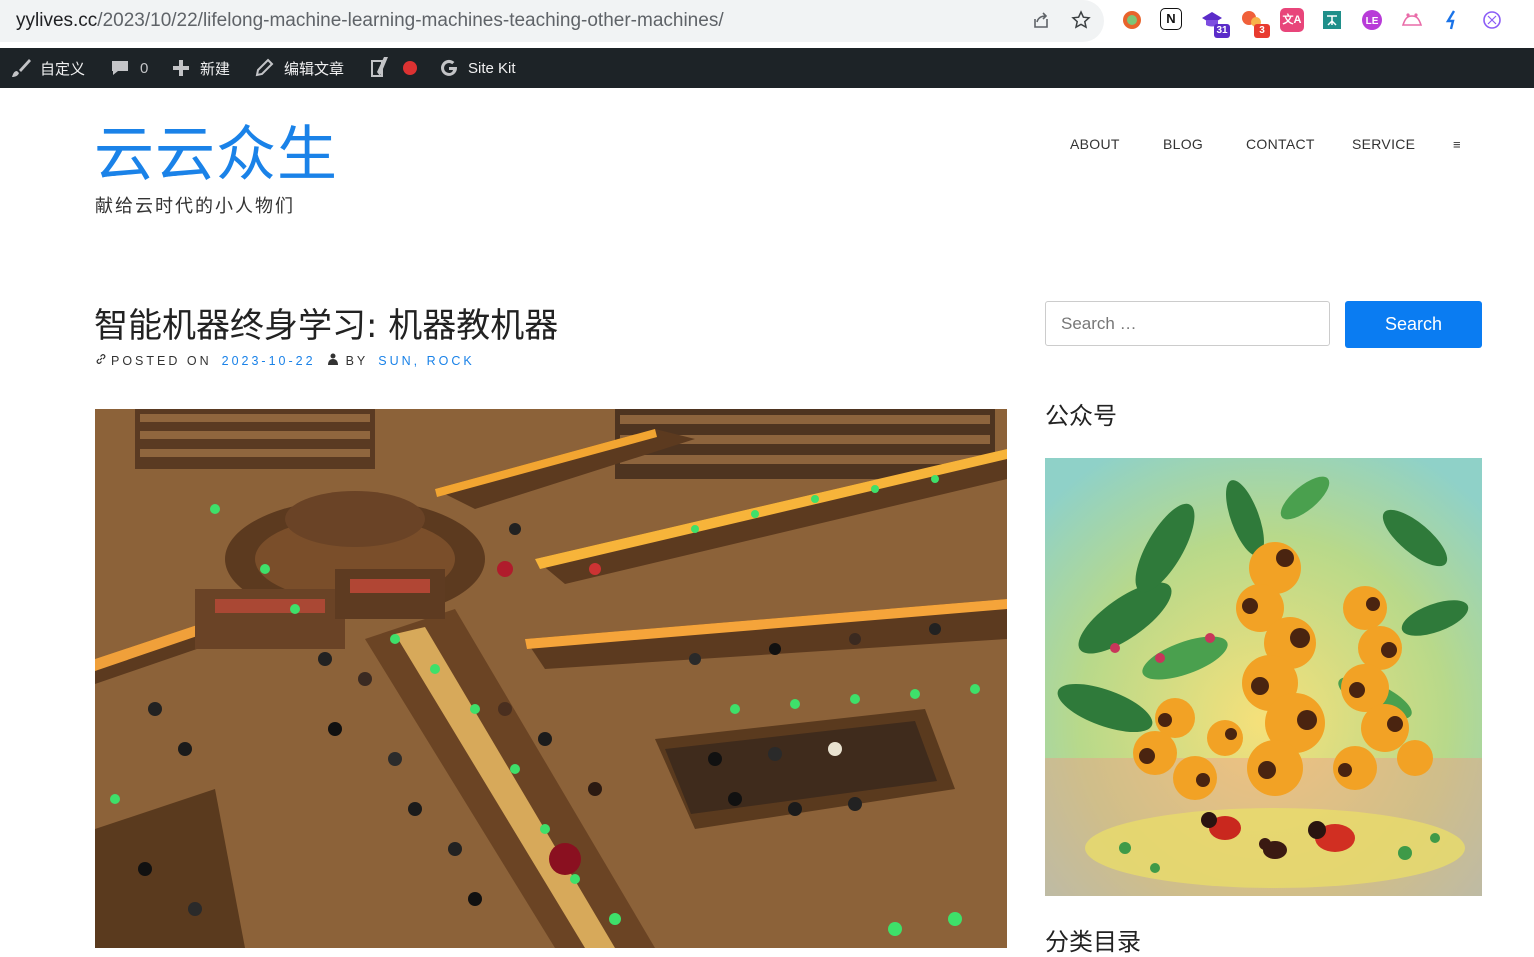 The height and width of the screenshot is (957, 1534). I want to click on extension-teal-box-icon, so click(1332, 20).